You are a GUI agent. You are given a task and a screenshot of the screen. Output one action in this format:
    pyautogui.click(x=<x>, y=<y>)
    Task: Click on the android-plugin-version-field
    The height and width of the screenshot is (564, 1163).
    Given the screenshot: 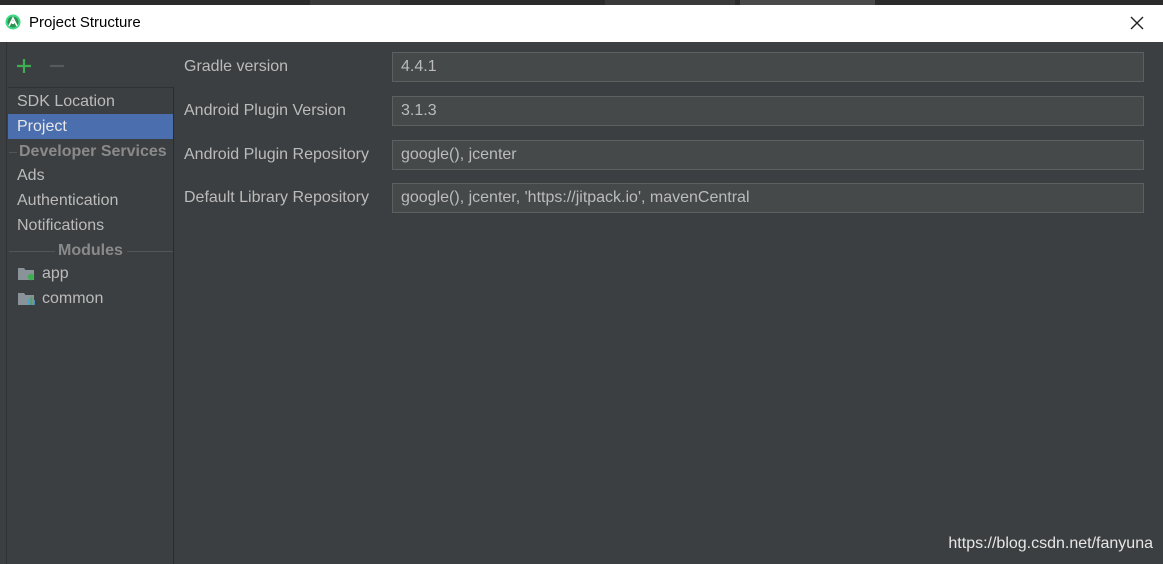 What is the action you would take?
    pyautogui.click(x=768, y=111)
    